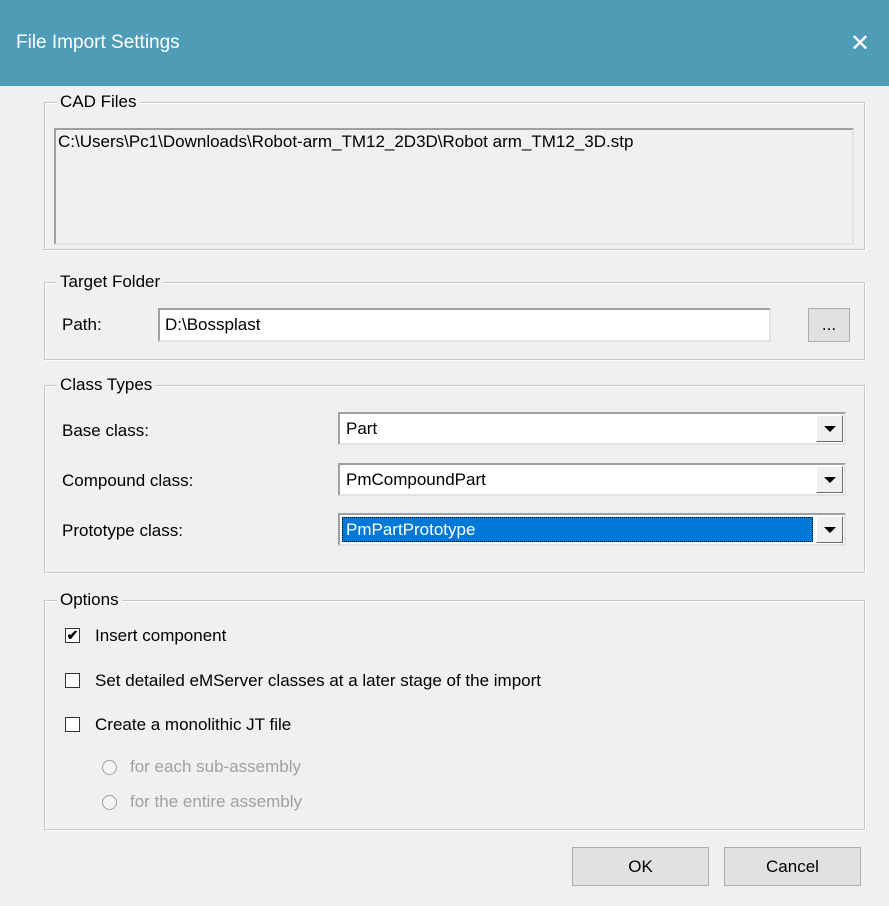 The image size is (889, 906). I want to click on prototype-class-select: PmPartPrototype, so click(592, 529).